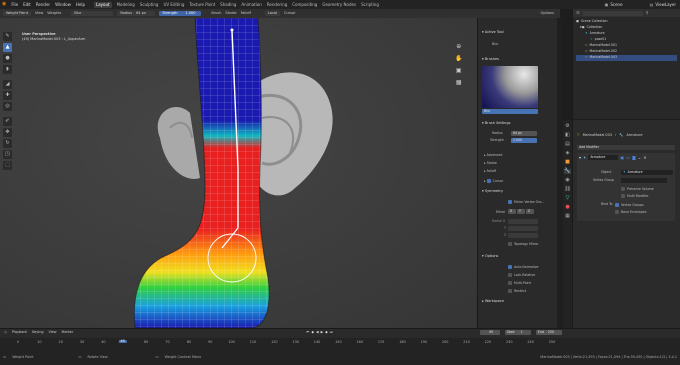 The height and width of the screenshot is (365, 680). I want to click on bone-envelopes-checkbox, so click(617, 212).